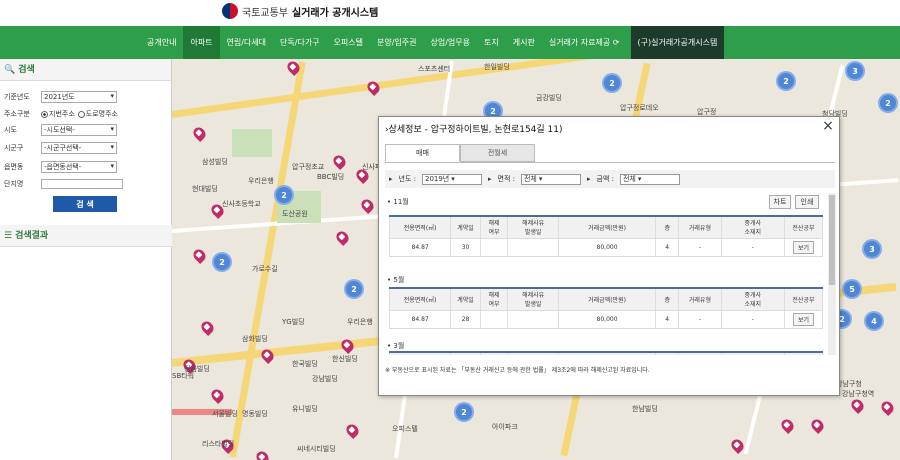 This screenshot has height=460, width=900. Describe the element at coordinates (475, 130) in the screenshot. I see `popup-title-text: 상세정보 - 압구정하이트빌, 논현로154길 11)` at that location.